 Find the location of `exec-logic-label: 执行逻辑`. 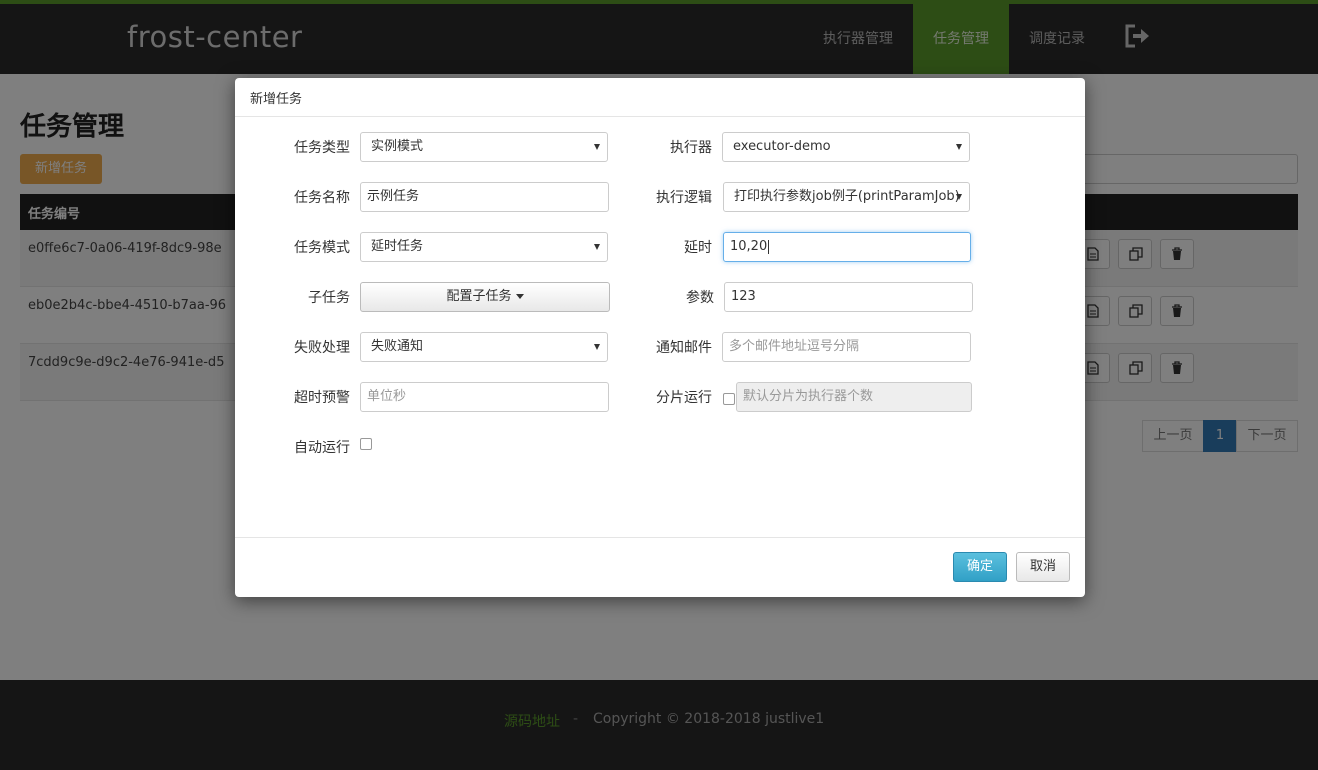

exec-logic-label: 执行逻辑 is located at coordinates (684, 198).